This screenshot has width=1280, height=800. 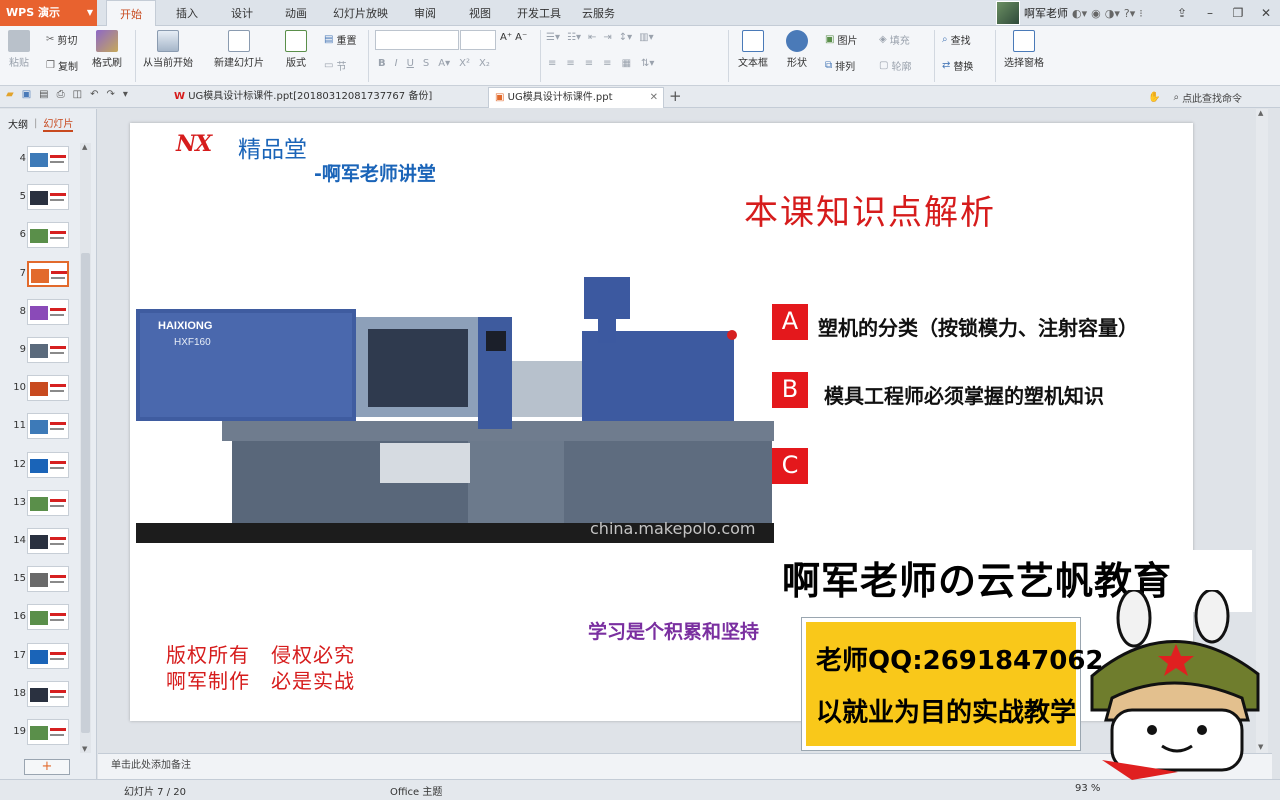 I want to click on slide-thumbnail-14: 14, so click(x=40, y=542).